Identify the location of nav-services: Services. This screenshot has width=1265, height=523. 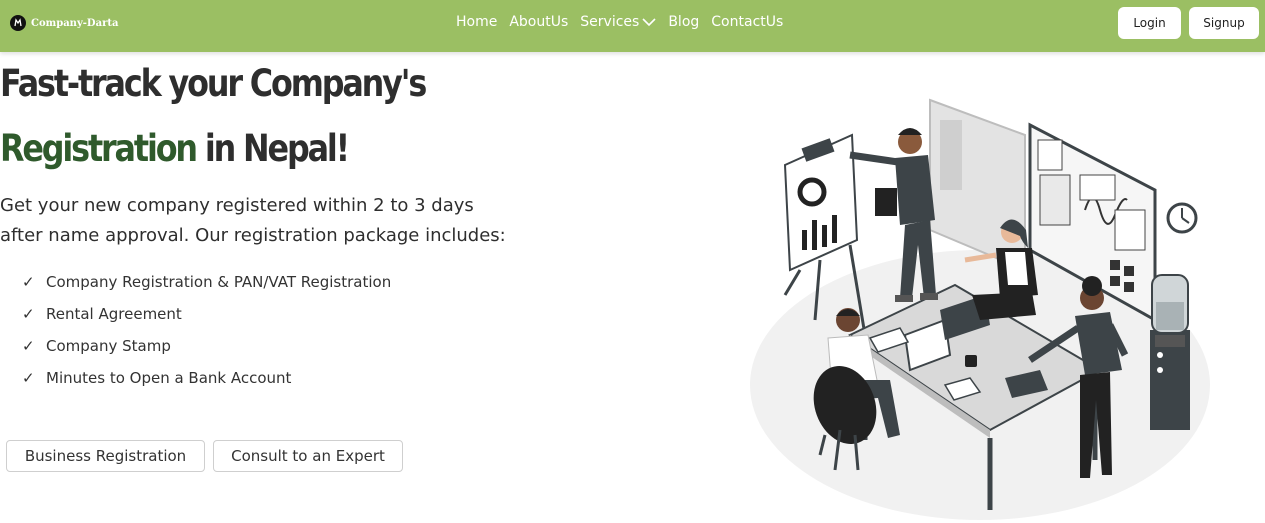
(618, 22).